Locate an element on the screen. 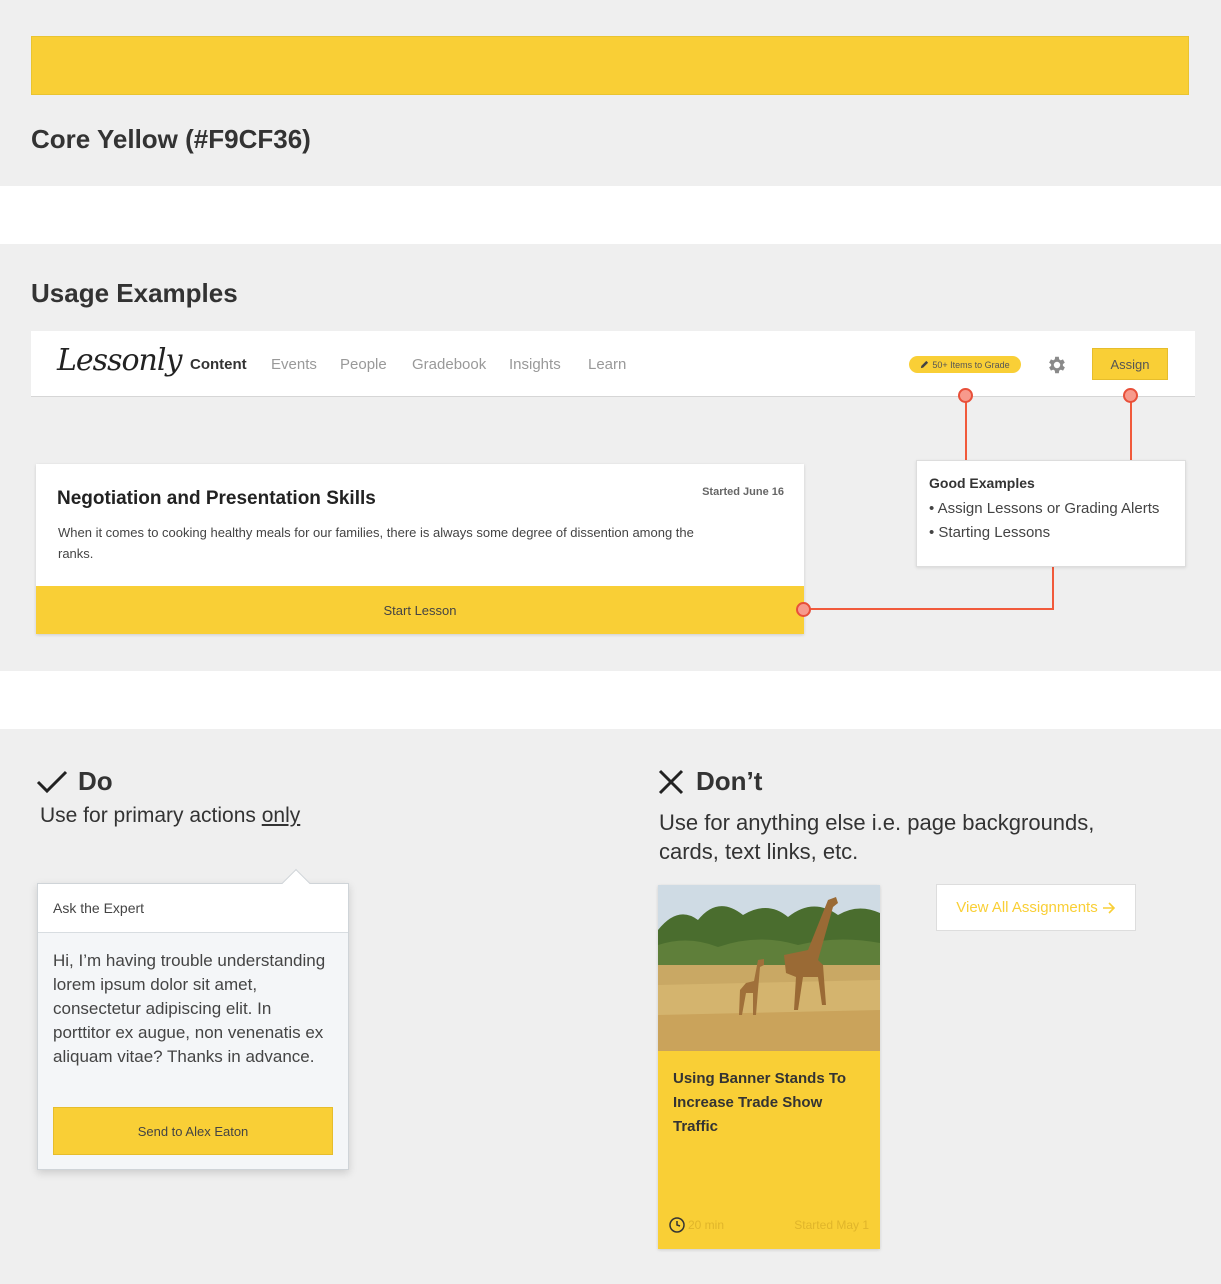  dont-heading: Don’t is located at coordinates (710, 781).